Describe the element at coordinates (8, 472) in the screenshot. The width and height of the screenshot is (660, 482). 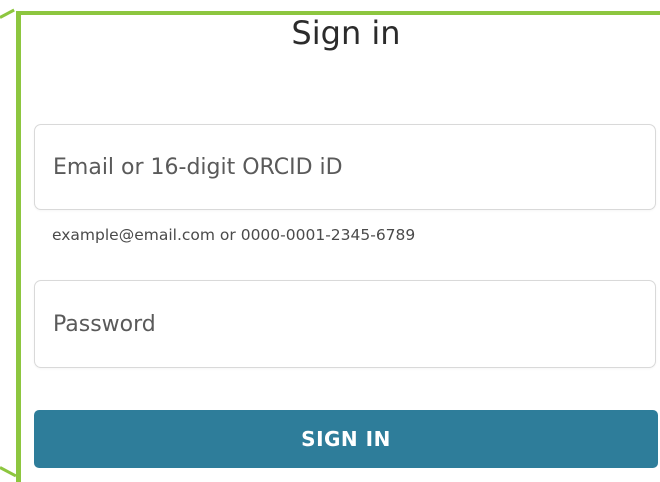
I see `highlight-frame-corner-bottom` at that location.